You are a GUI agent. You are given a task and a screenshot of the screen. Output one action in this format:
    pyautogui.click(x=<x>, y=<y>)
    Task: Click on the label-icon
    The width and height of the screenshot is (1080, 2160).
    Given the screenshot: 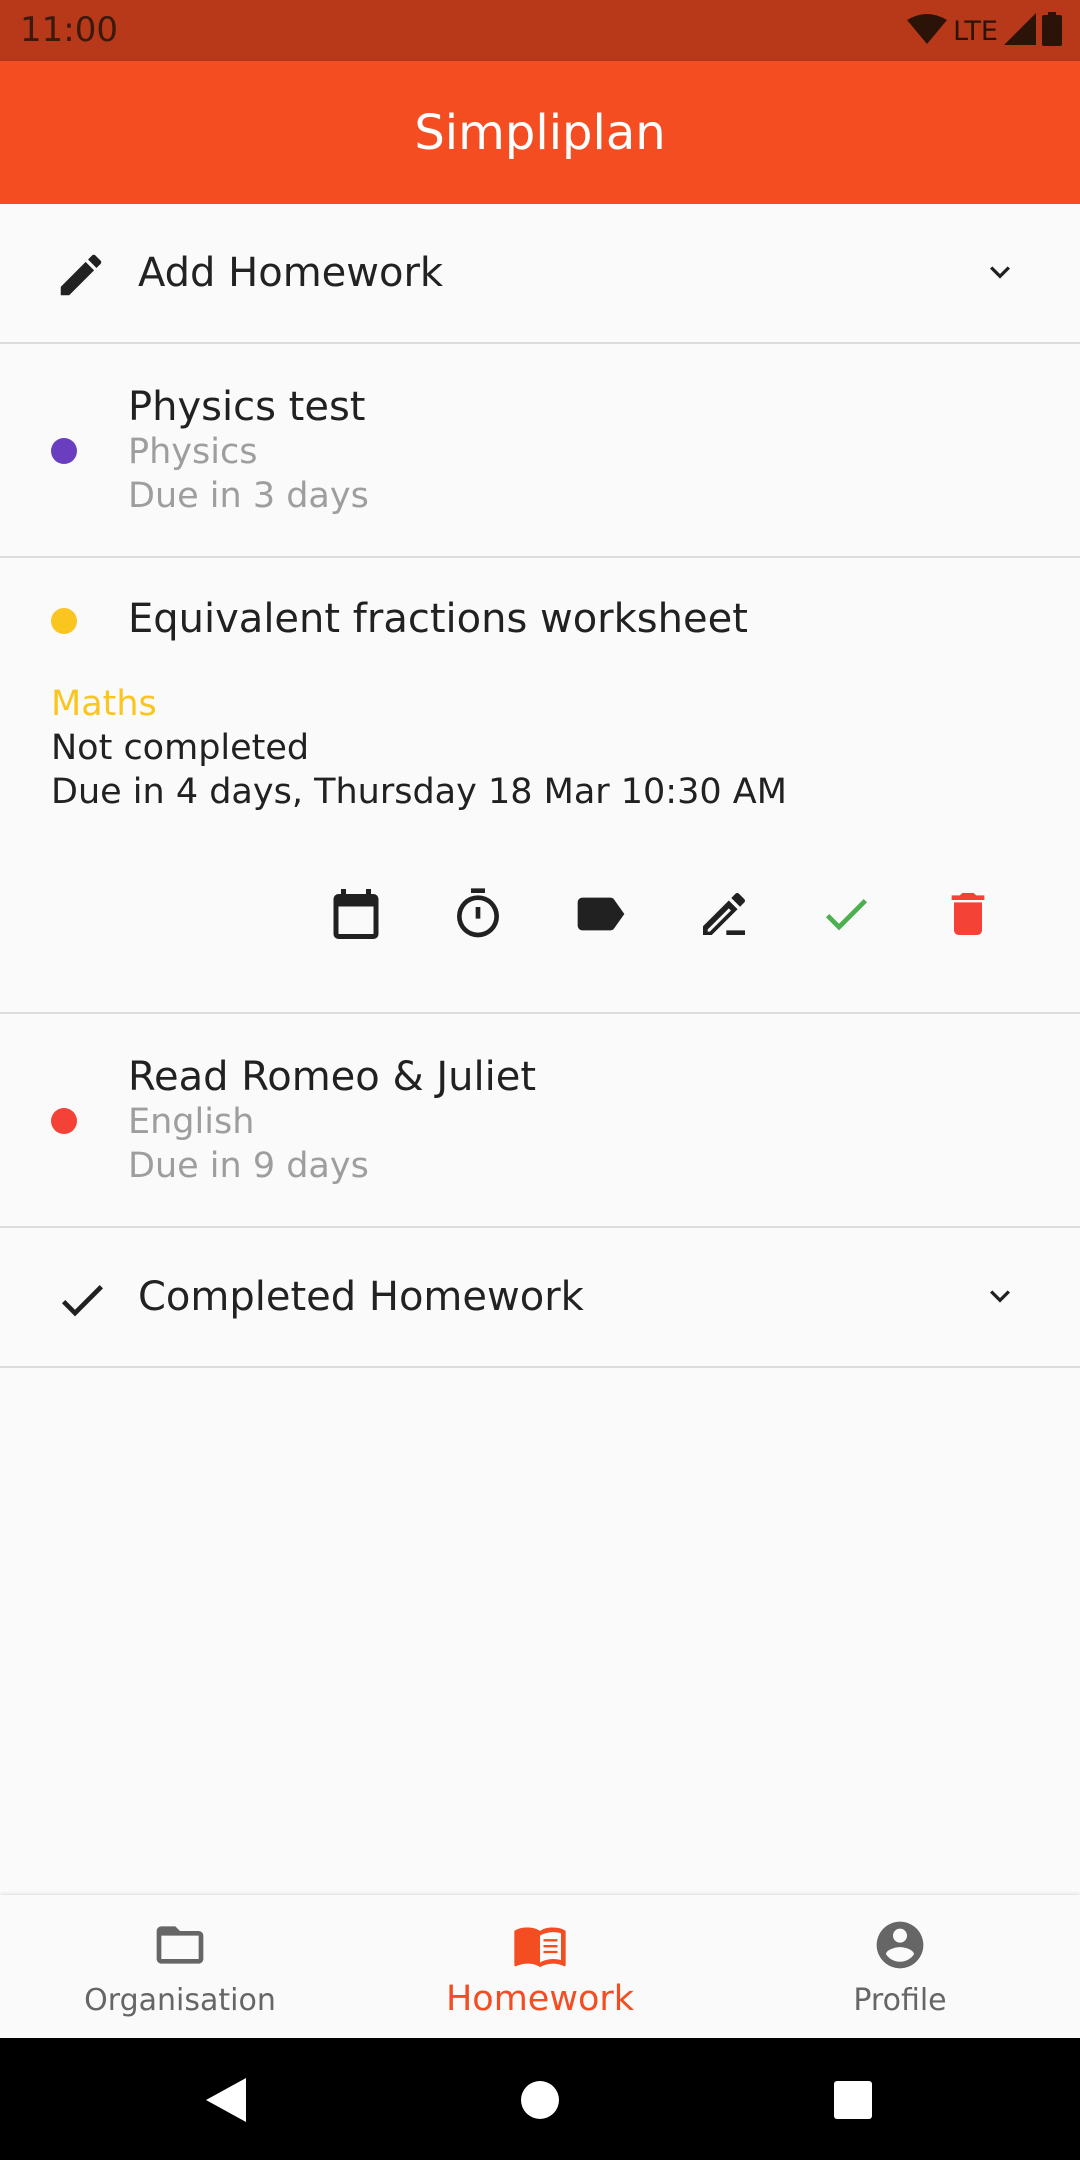 What is the action you would take?
    pyautogui.click(x=601, y=916)
    